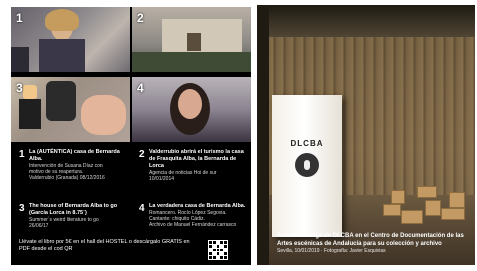  What do you see at coordinates (140, 18) in the screenshot?
I see `tile-number: 2` at bounding box center [140, 18].